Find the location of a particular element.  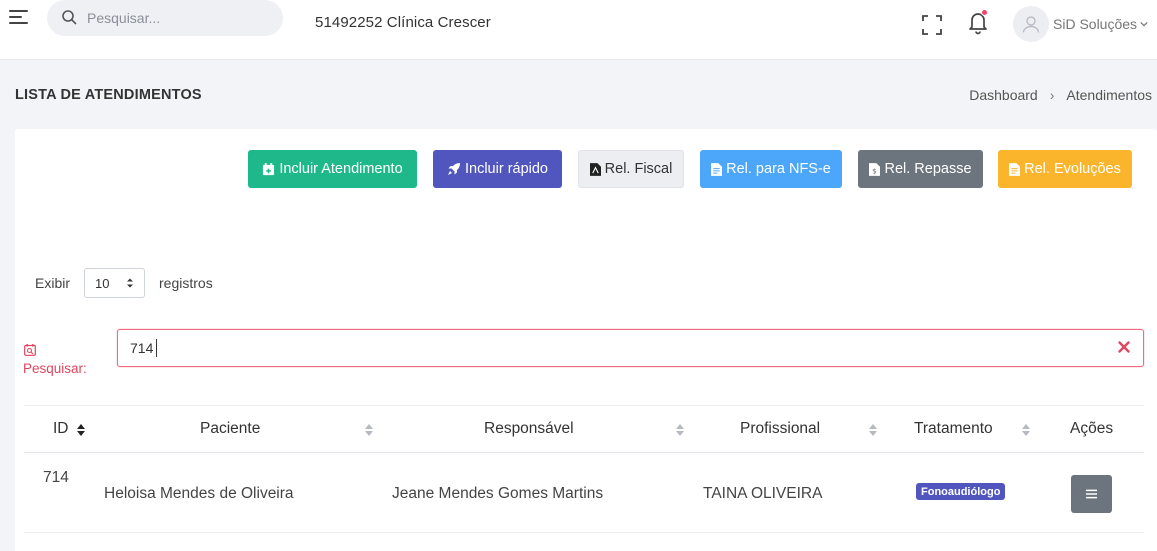

nfse-report-button: Rel. para NFS-e is located at coordinates (771, 169).